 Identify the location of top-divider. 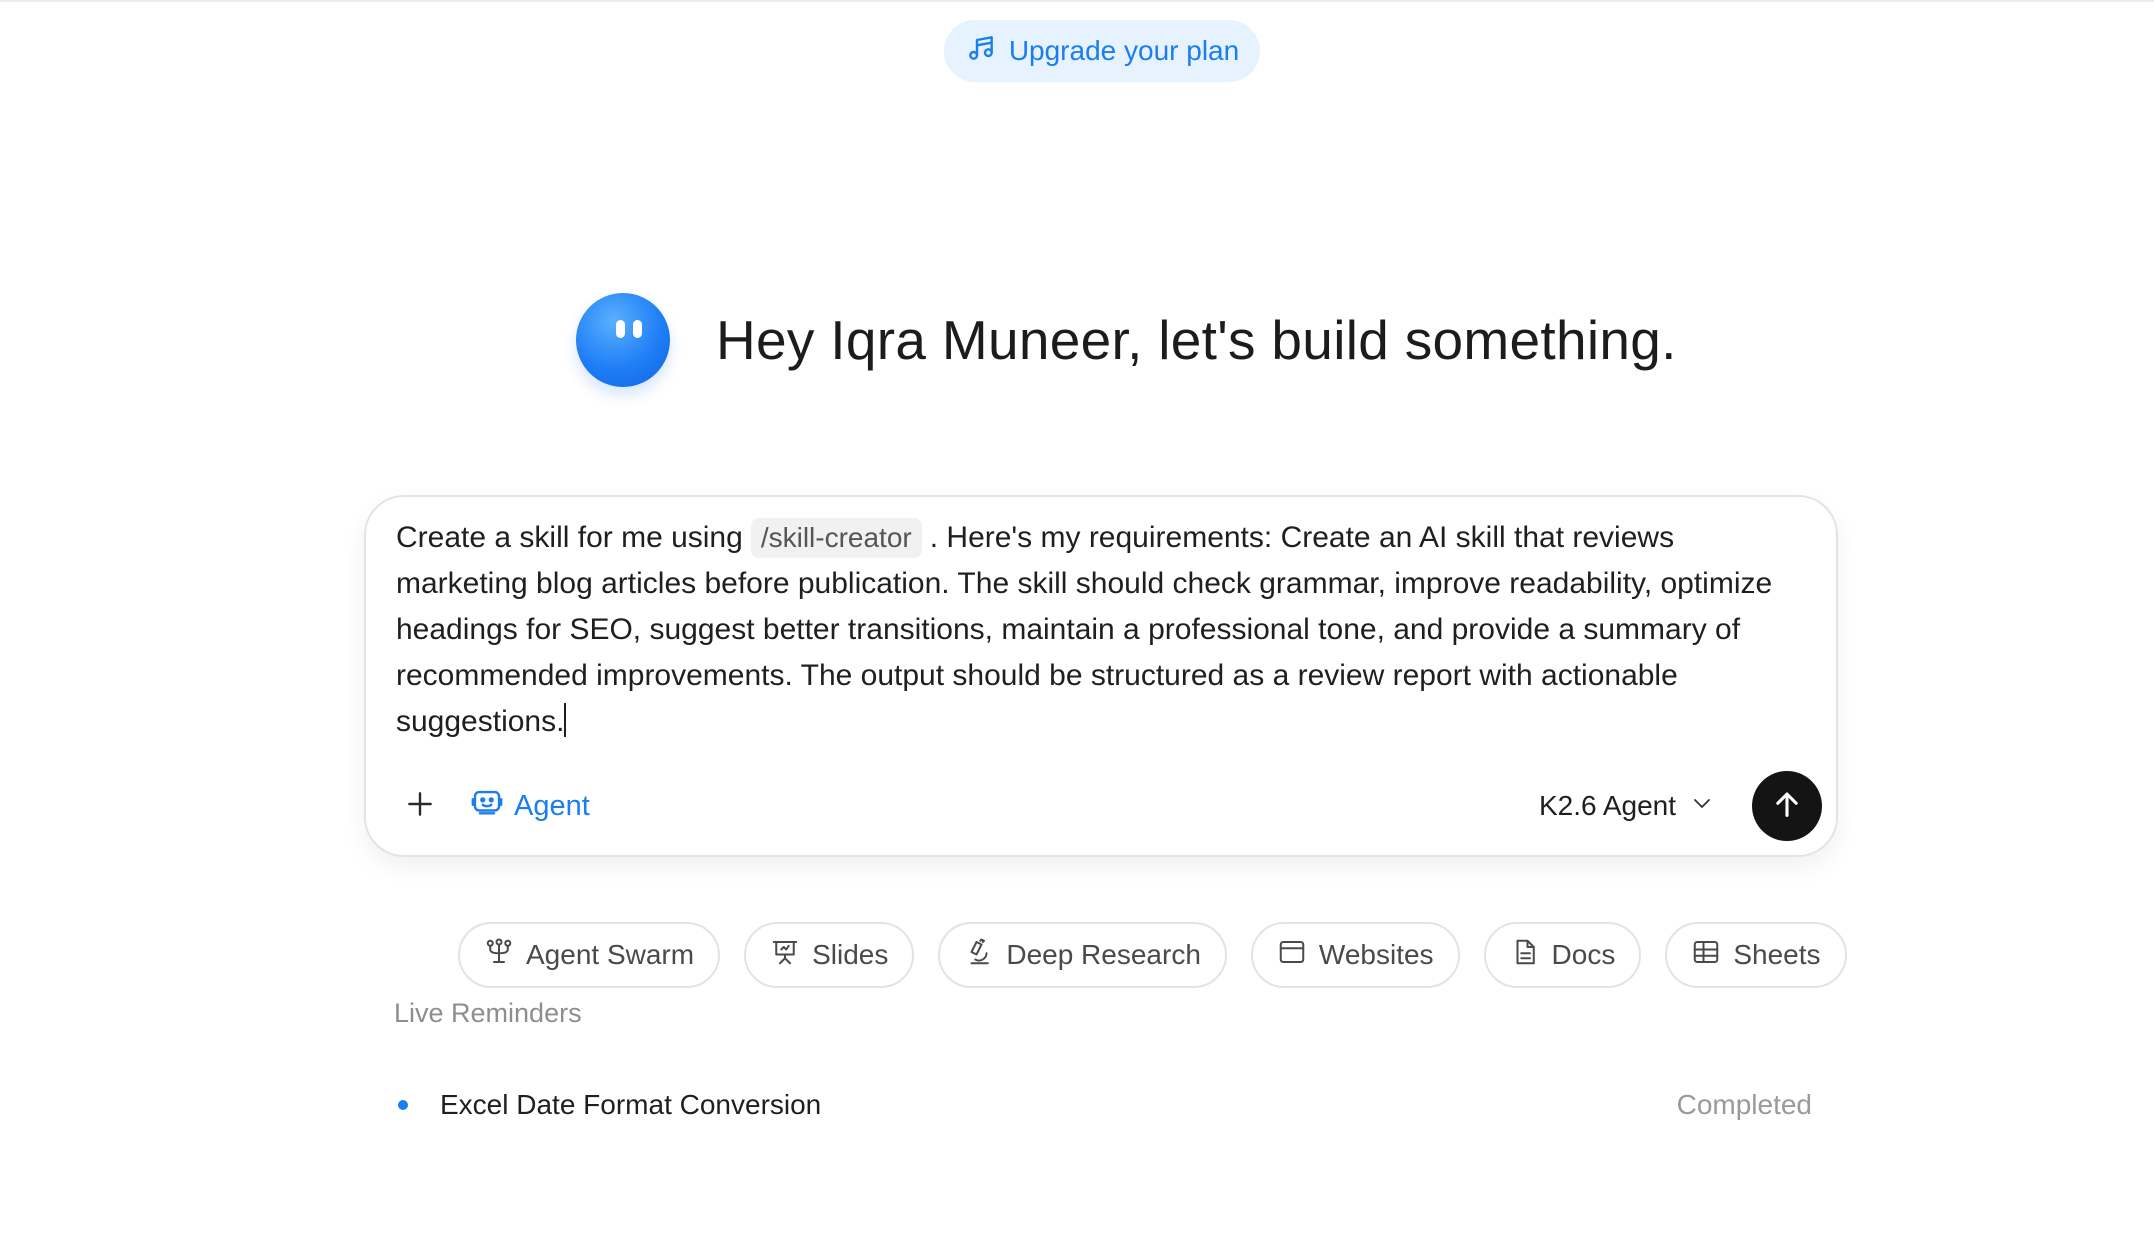
(1077, 1).